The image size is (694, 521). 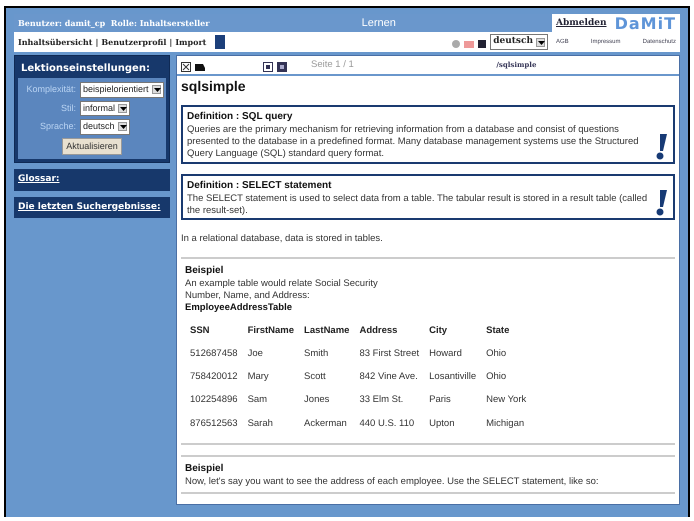 What do you see at coordinates (325, 423) in the screenshot?
I see `table-cell-text: Ackerman` at bounding box center [325, 423].